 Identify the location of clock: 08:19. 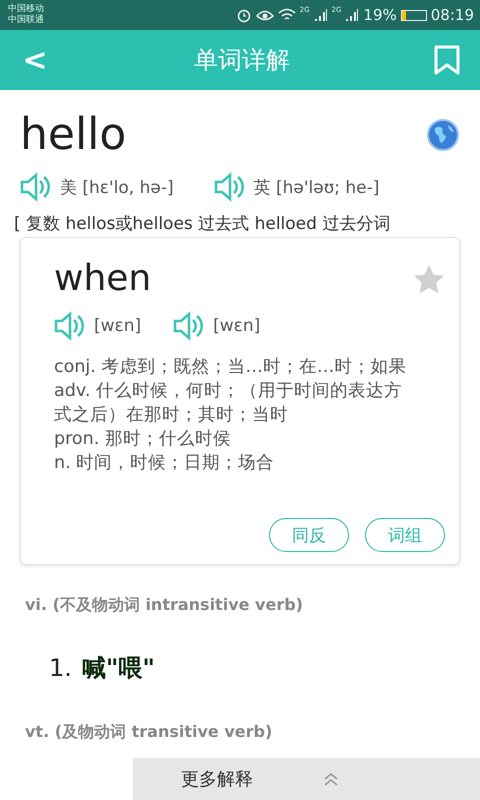
(452, 15).